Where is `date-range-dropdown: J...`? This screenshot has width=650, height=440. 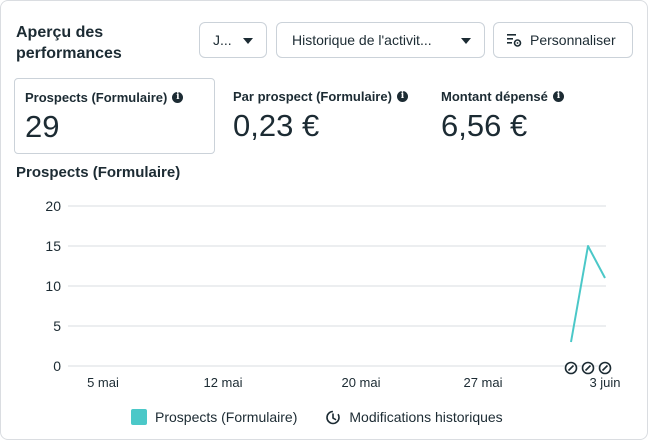 date-range-dropdown: J... is located at coordinates (233, 40).